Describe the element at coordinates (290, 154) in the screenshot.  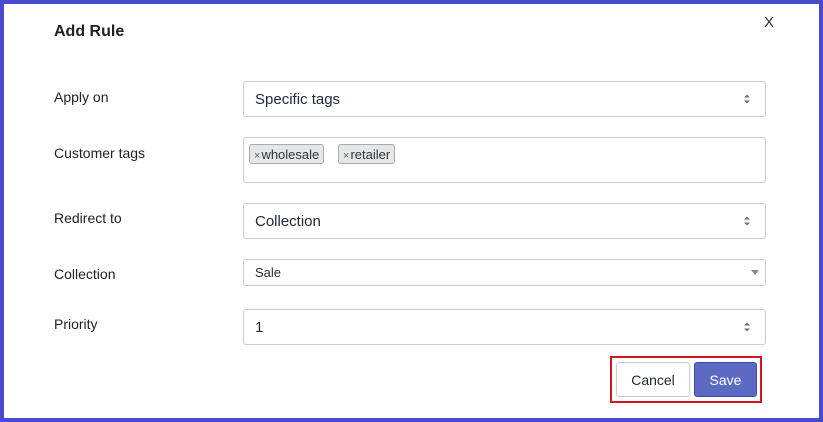
I see `tag-label: wholesale` at that location.